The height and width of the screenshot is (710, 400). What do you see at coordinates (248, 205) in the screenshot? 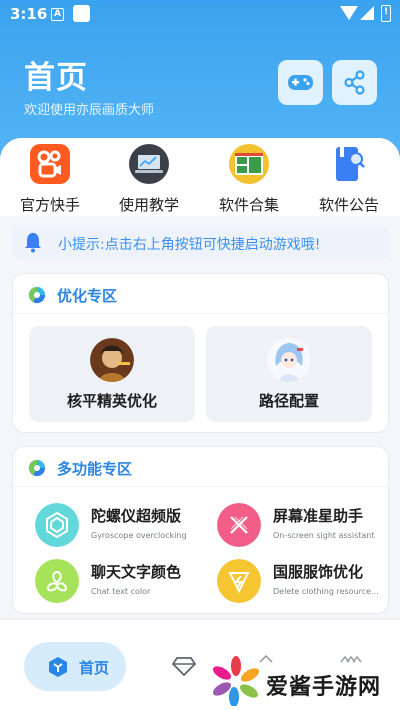
I see `quick-link-label: 软件合集` at bounding box center [248, 205].